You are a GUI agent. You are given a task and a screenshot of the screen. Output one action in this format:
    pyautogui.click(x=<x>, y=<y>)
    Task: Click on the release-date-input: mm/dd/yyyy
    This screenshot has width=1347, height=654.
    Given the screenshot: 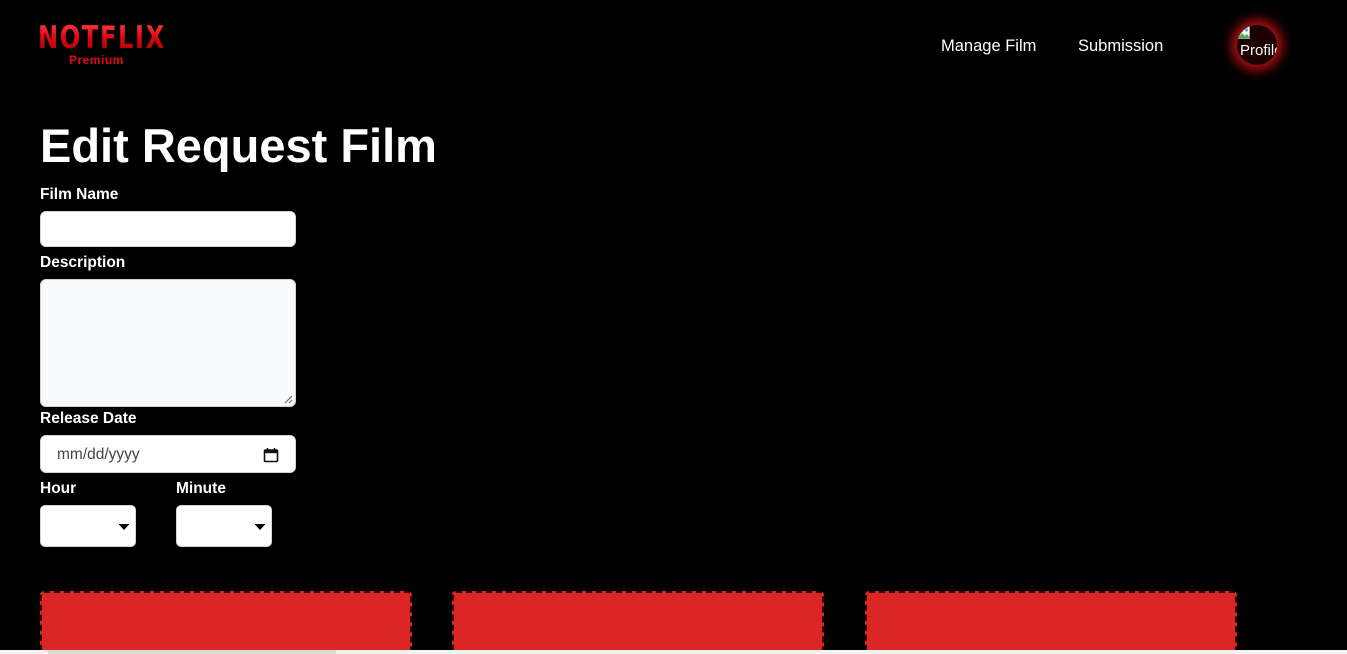 What is the action you would take?
    pyautogui.click(x=168, y=454)
    